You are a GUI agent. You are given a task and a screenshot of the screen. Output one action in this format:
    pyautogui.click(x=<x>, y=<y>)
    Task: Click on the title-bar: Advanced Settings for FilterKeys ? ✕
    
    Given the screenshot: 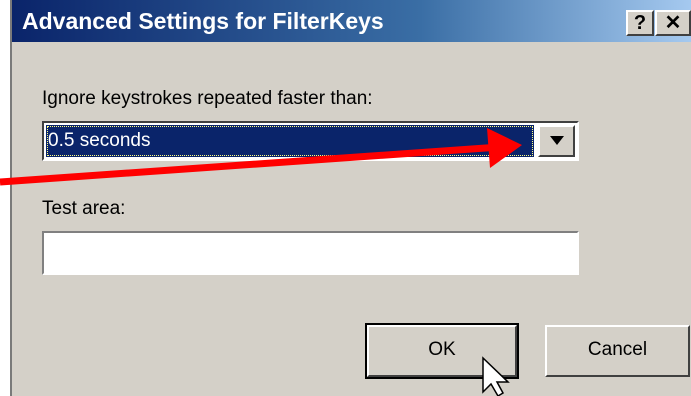 What is the action you would take?
    pyautogui.click(x=351, y=21)
    